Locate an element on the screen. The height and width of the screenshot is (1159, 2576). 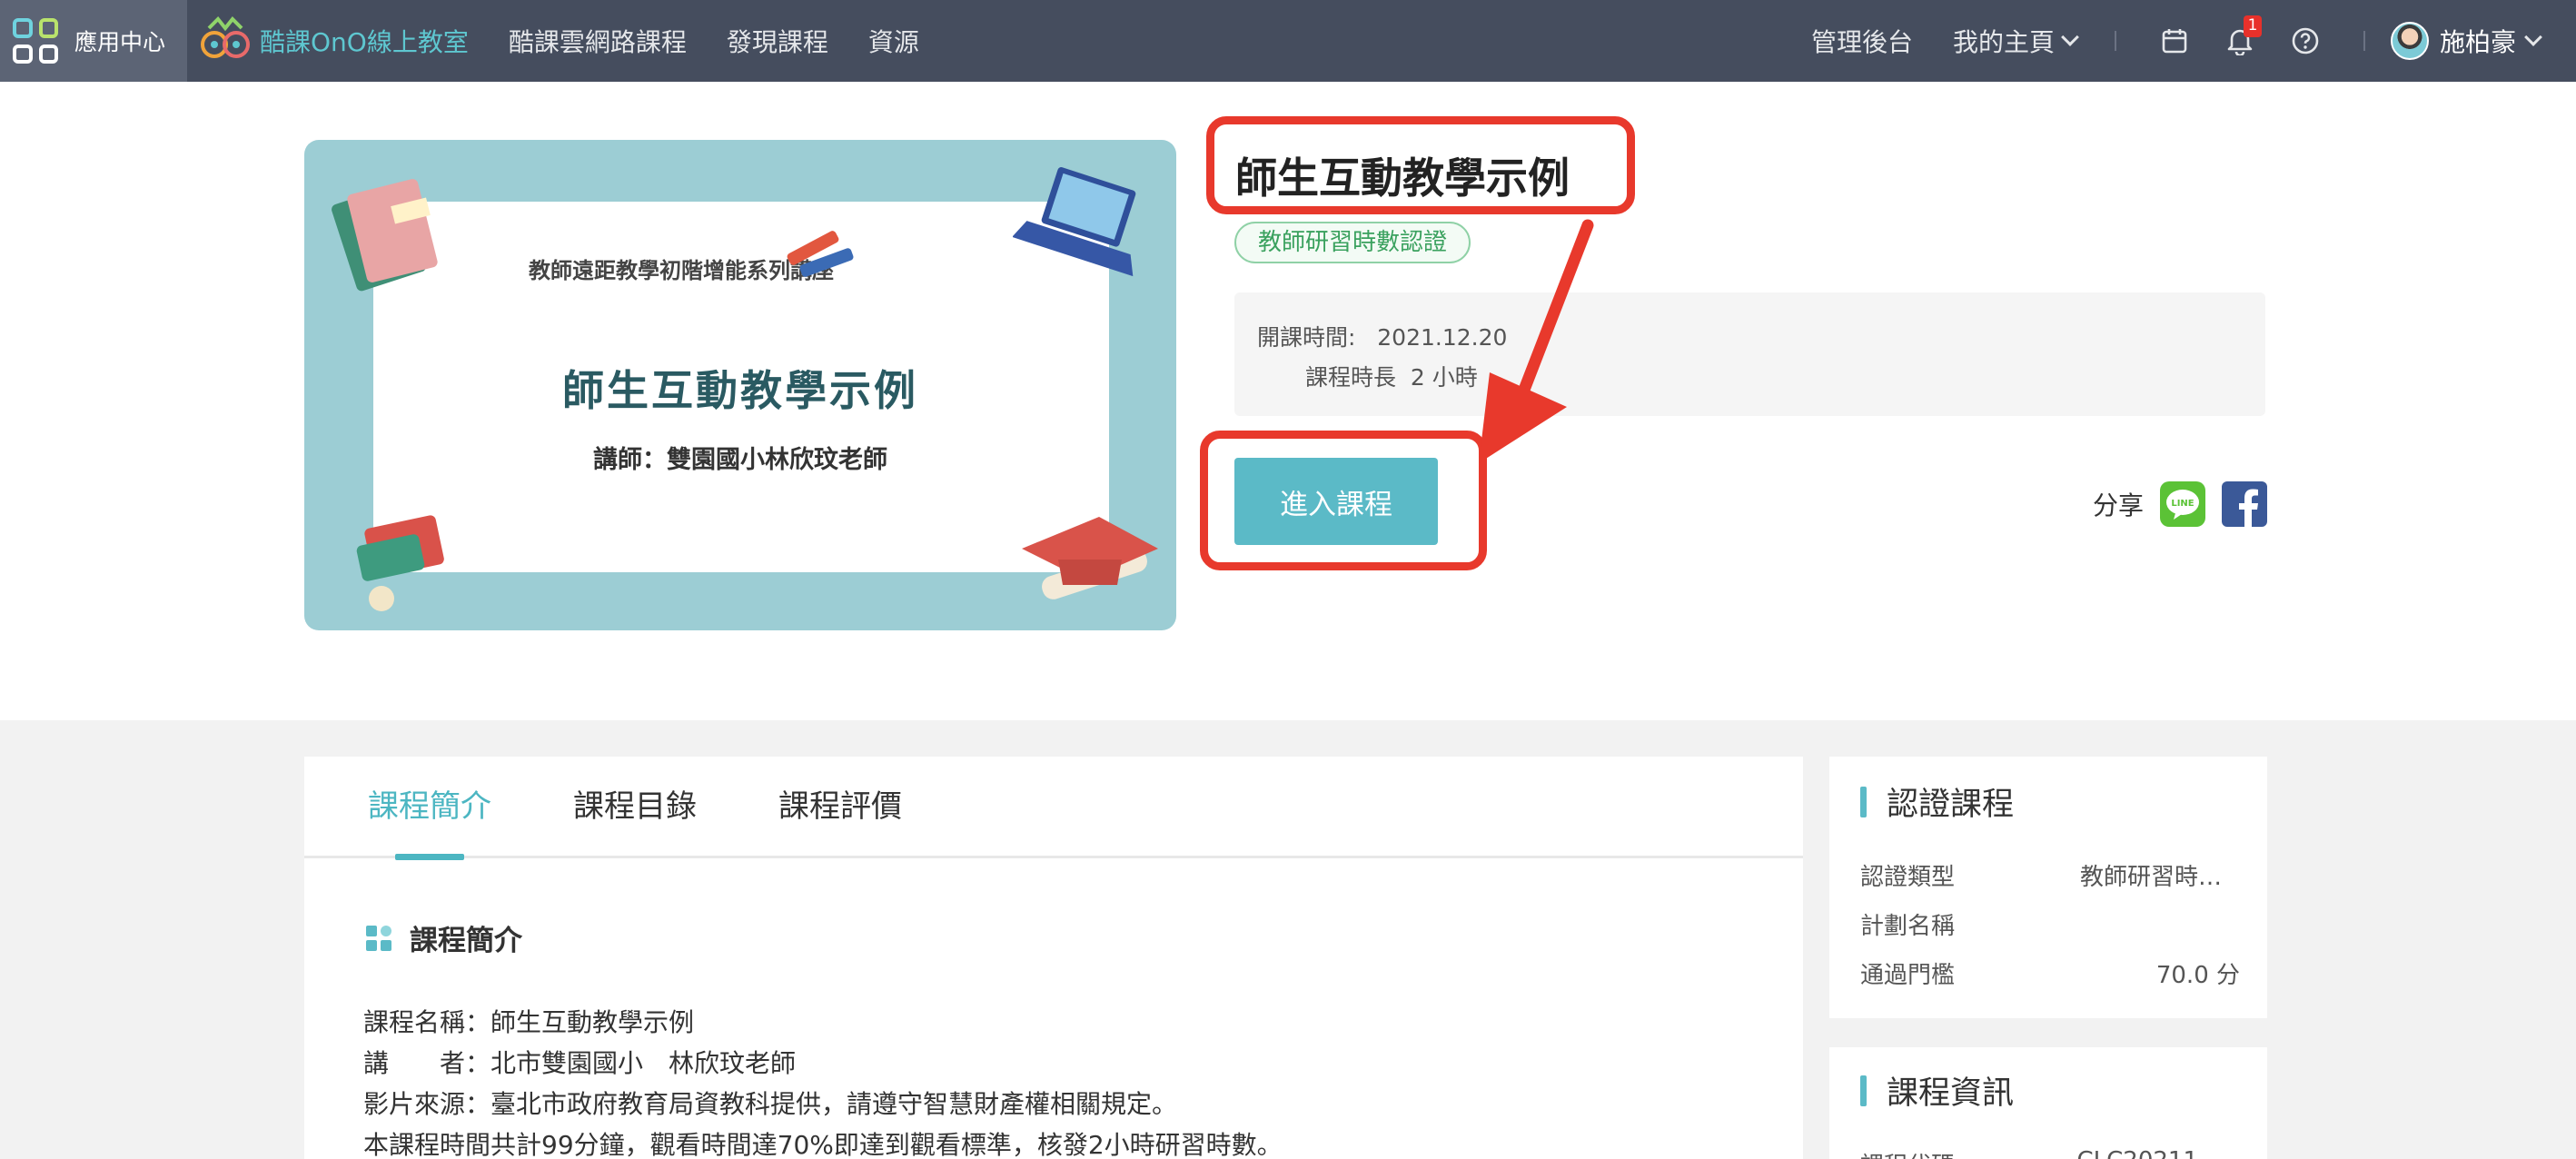
cert-row-value: 70.0 分 is located at coordinates (2197, 975).